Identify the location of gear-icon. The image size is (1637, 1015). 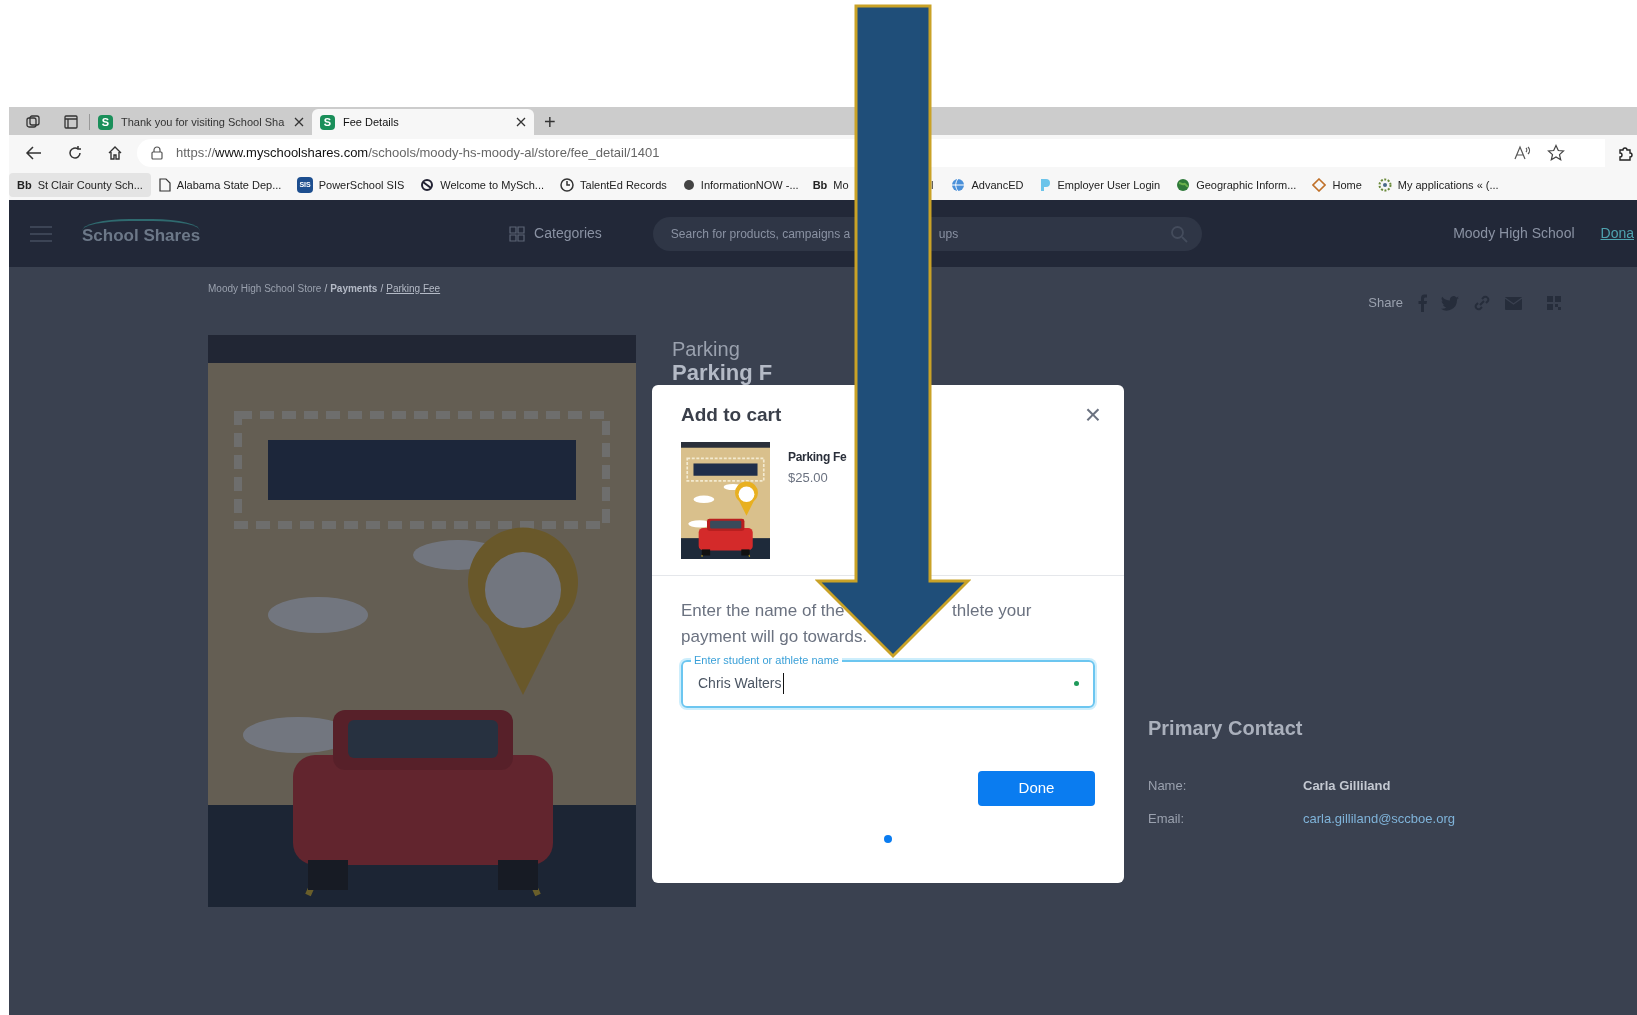
(1384, 185).